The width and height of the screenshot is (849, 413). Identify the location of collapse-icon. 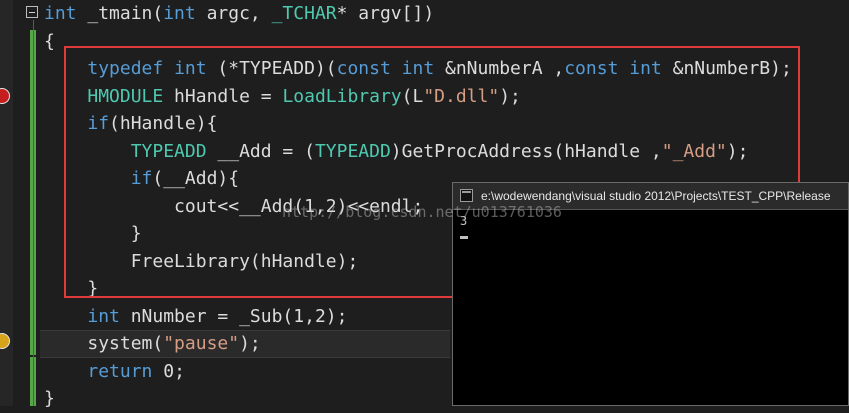
(32, 12).